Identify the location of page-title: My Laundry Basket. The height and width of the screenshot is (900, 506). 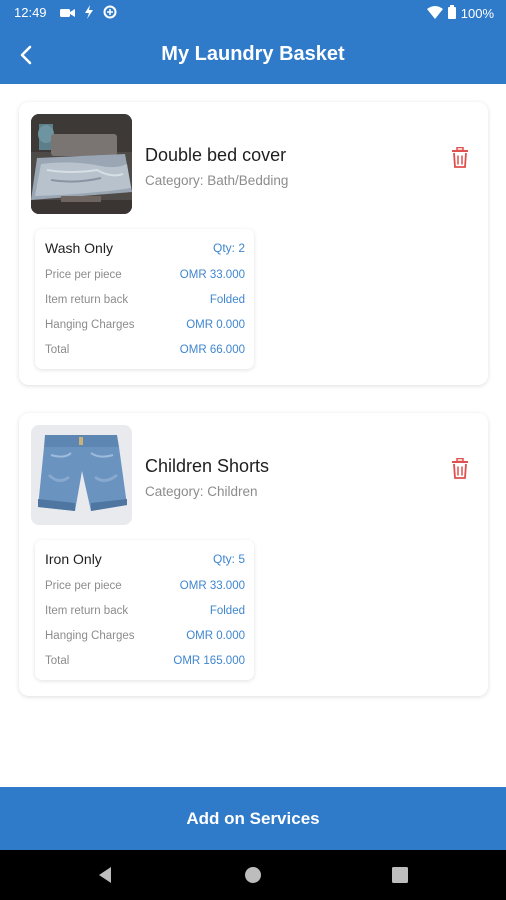
(253, 54).